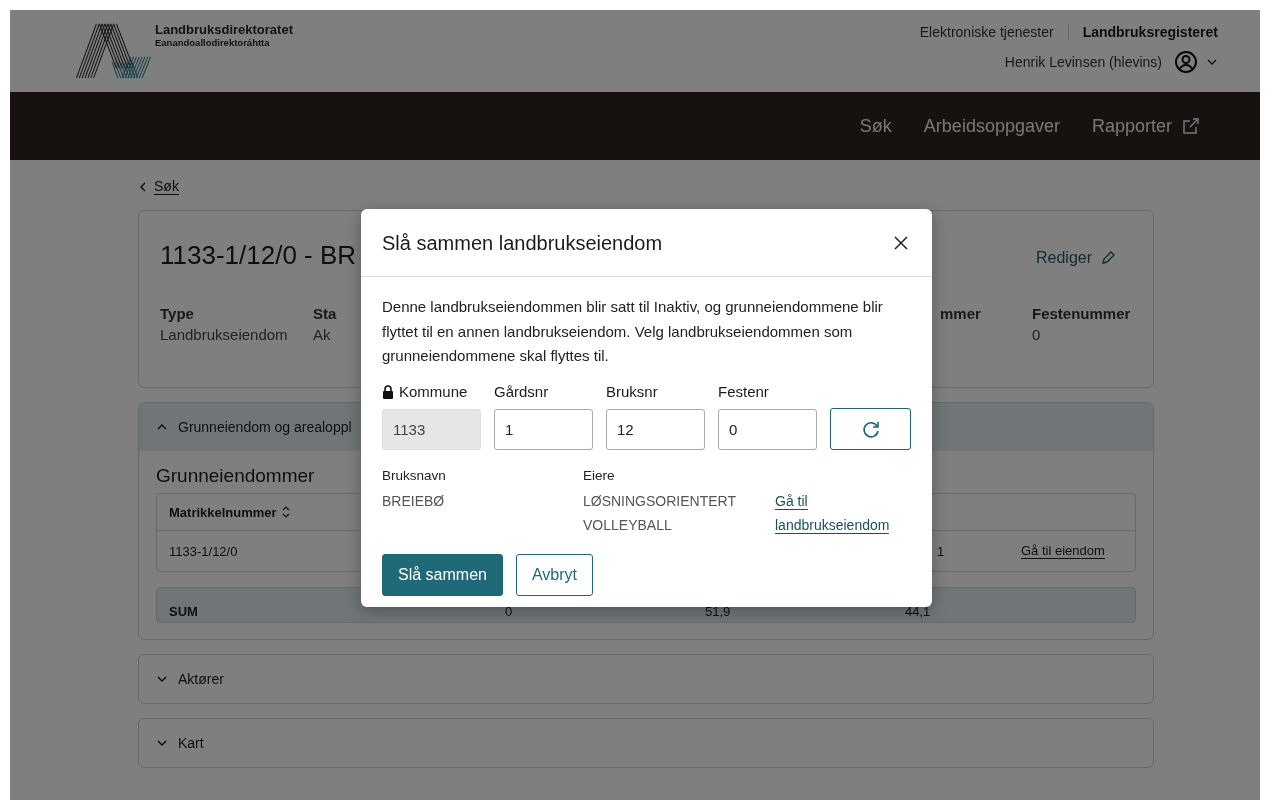  Describe the element at coordinates (960, 313) in the screenshot. I see `field-label: mmer` at that location.